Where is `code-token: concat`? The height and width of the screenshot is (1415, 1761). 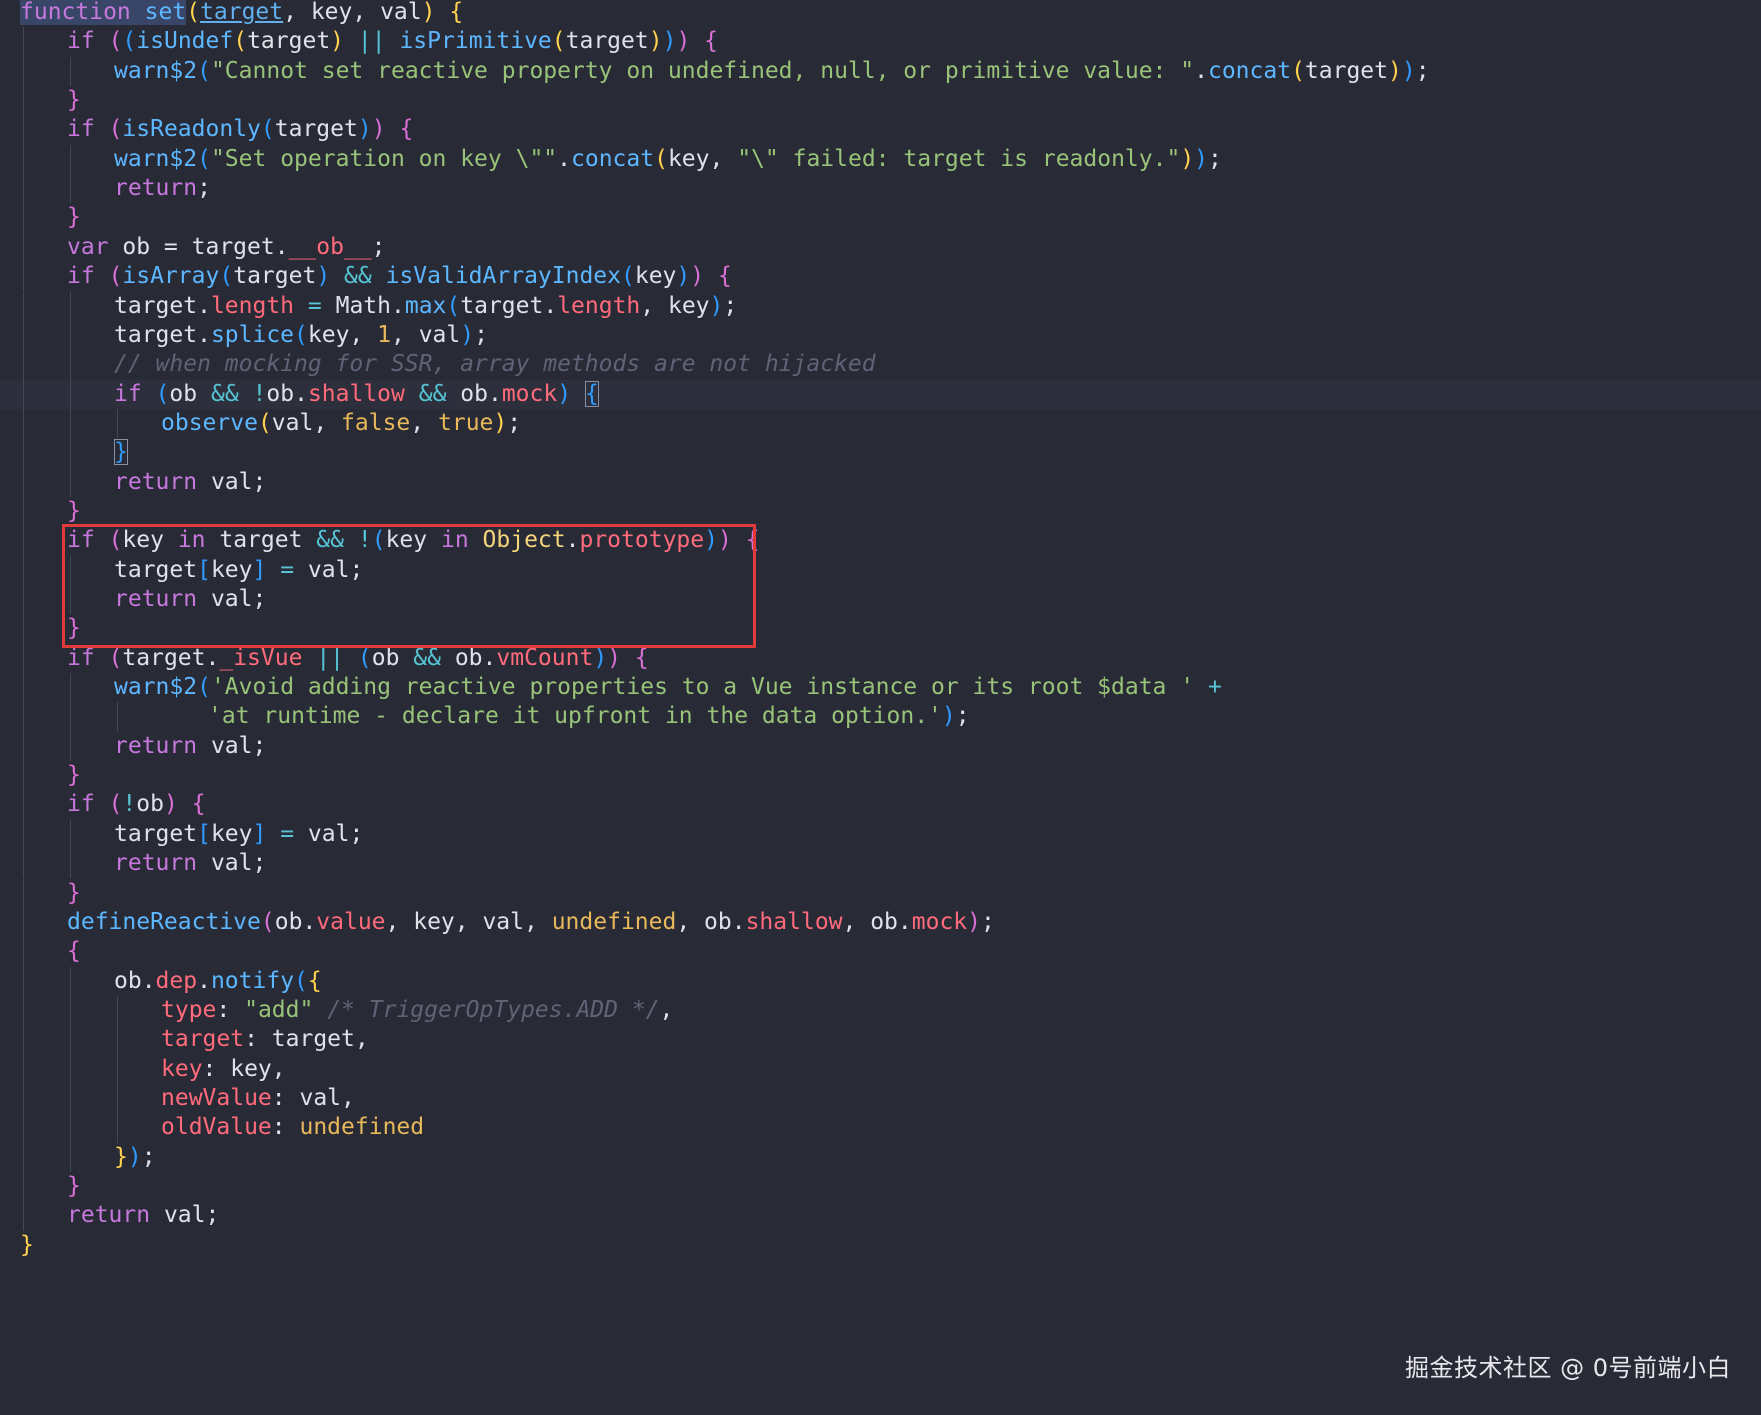 code-token: concat is located at coordinates (613, 158).